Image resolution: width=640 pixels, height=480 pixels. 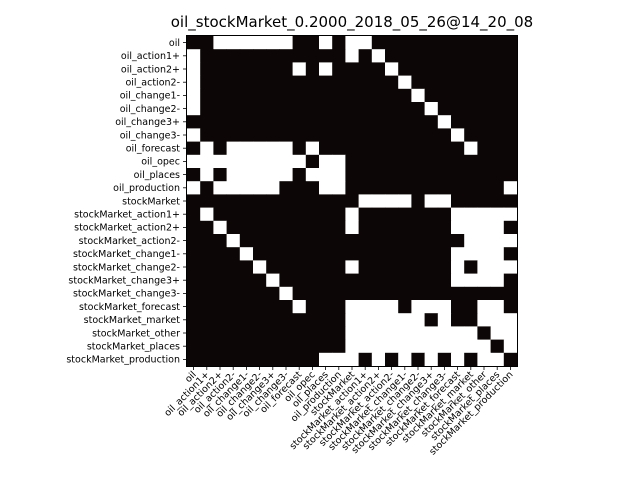 What do you see at coordinates (150, 69) in the screenshot?
I see `y-tick-label: oil_action2+` at bounding box center [150, 69].